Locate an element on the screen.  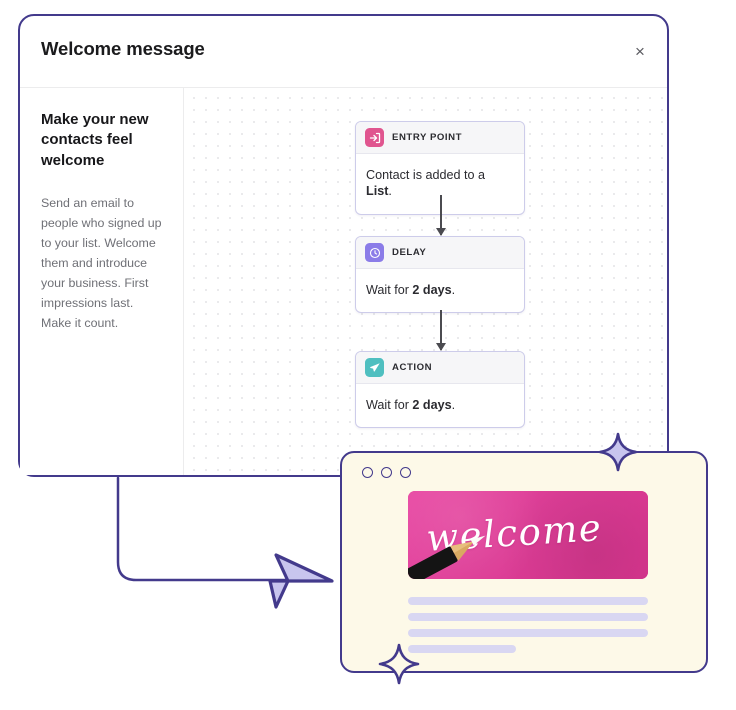
enter-arrow-icon is located at coordinates (374, 137).